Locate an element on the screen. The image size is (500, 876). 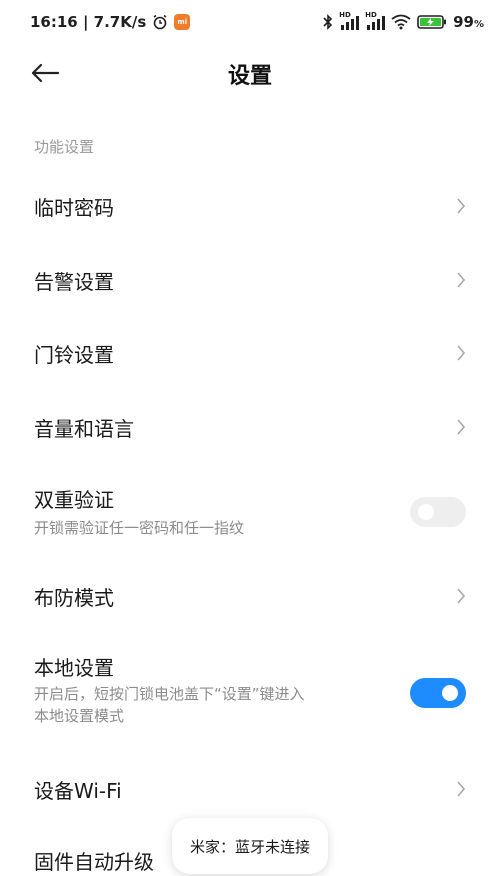
row-title: 门铃设置 is located at coordinates (74, 354).